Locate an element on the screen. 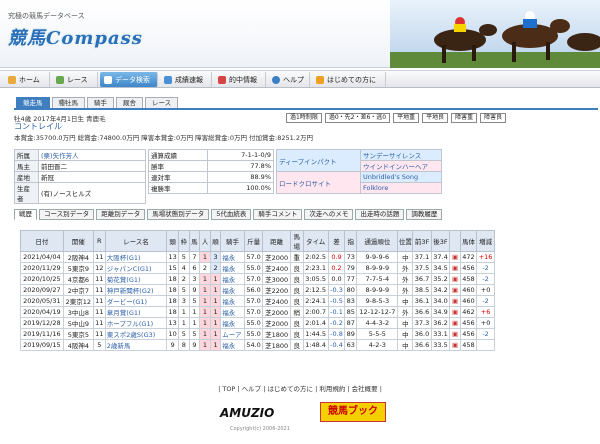 The height and width of the screenshot is (444, 600). table-cell: 菊花賞(G1) is located at coordinates (136, 279).